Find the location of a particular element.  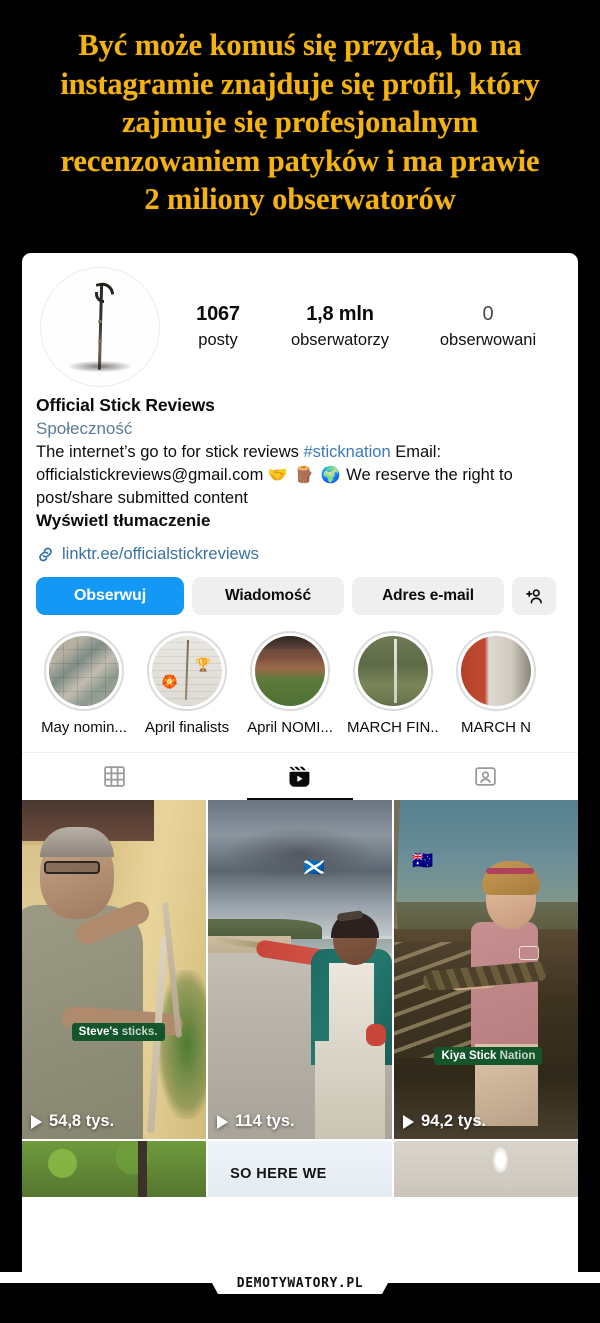

bio-emoji: 🤝 🪵 🌍 is located at coordinates (304, 475).